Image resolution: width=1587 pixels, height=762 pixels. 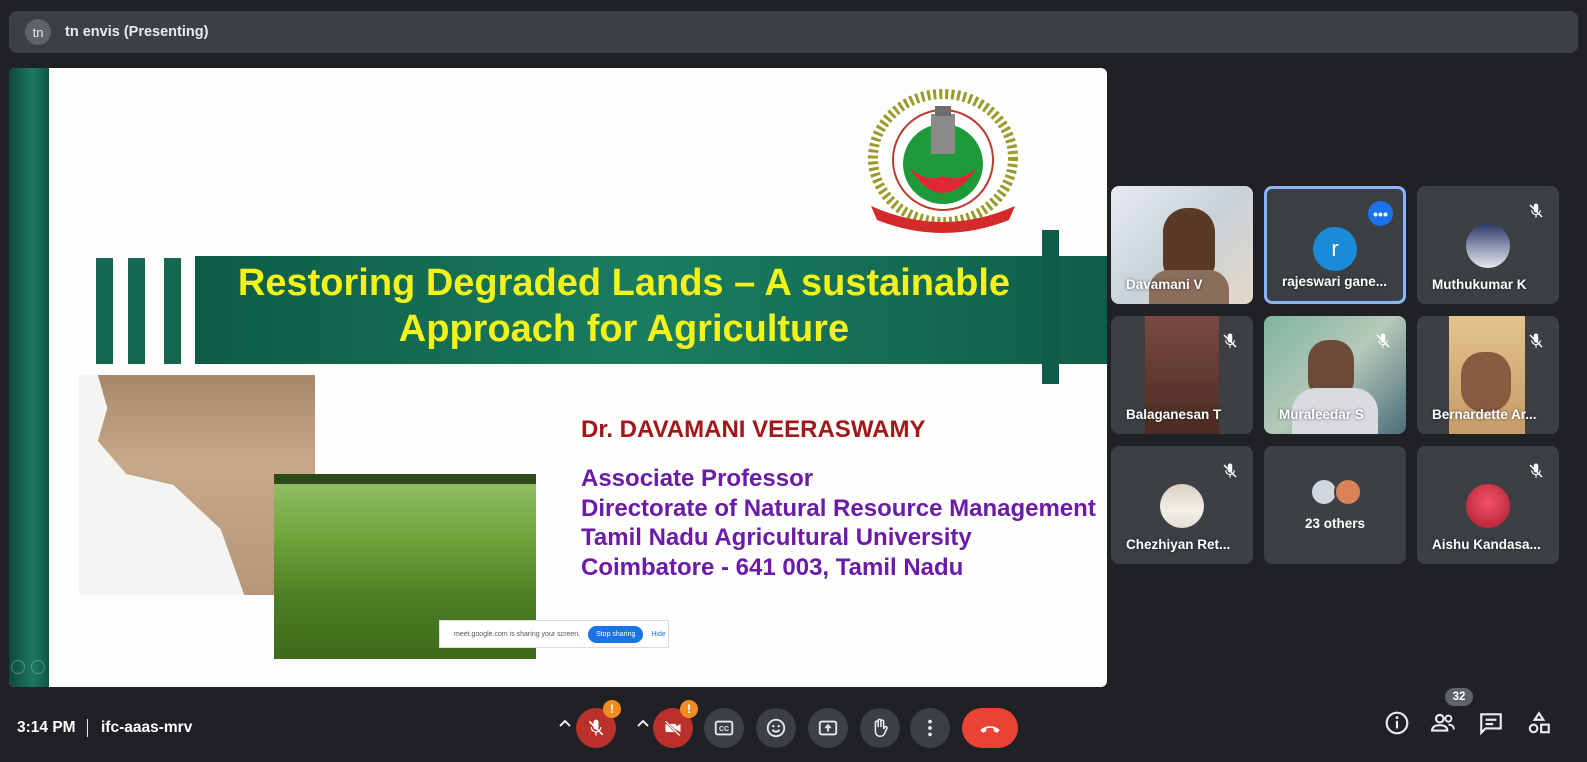 I want to click on mic-warning-icon: !, so click(x=612, y=709).